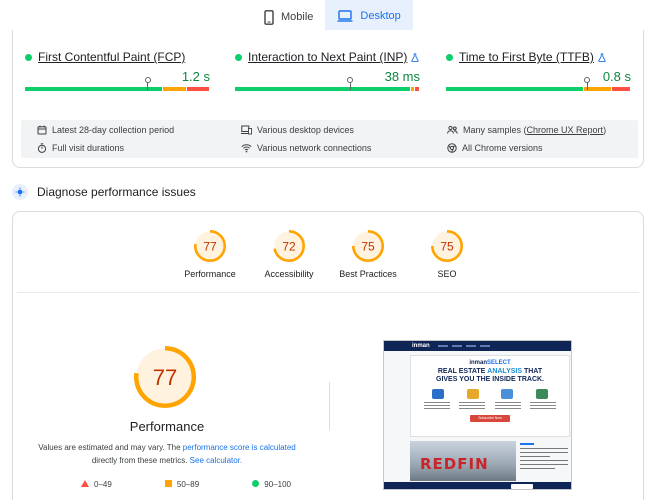 The image size is (662, 500). What do you see at coordinates (477, 485) in the screenshot?
I see `thumb-footer` at bounding box center [477, 485].